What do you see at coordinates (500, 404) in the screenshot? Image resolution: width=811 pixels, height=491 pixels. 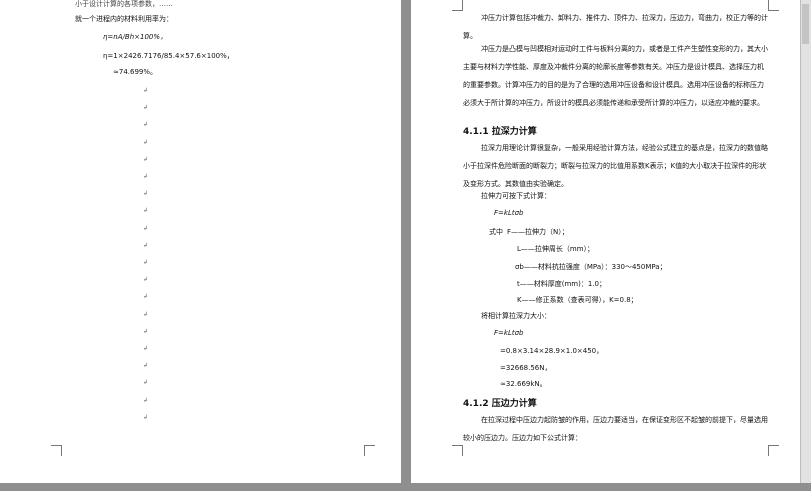 I see `section-heading-4-1-2: 4.1.2 压边力计算` at bounding box center [500, 404].